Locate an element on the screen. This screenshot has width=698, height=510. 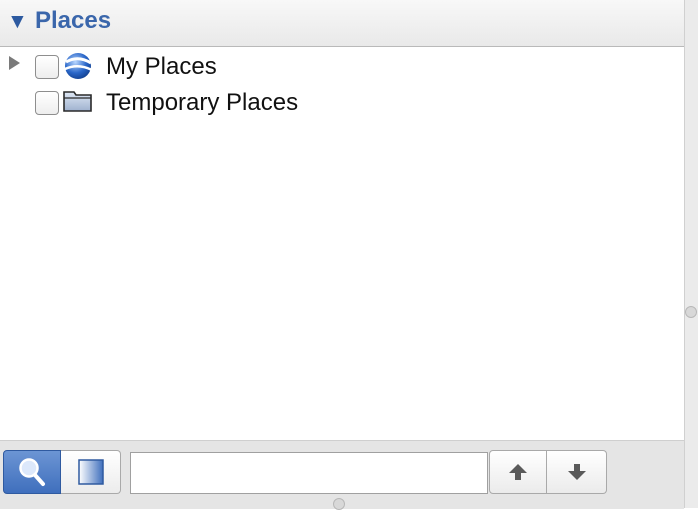
search-toggle-button is located at coordinates (32, 472).